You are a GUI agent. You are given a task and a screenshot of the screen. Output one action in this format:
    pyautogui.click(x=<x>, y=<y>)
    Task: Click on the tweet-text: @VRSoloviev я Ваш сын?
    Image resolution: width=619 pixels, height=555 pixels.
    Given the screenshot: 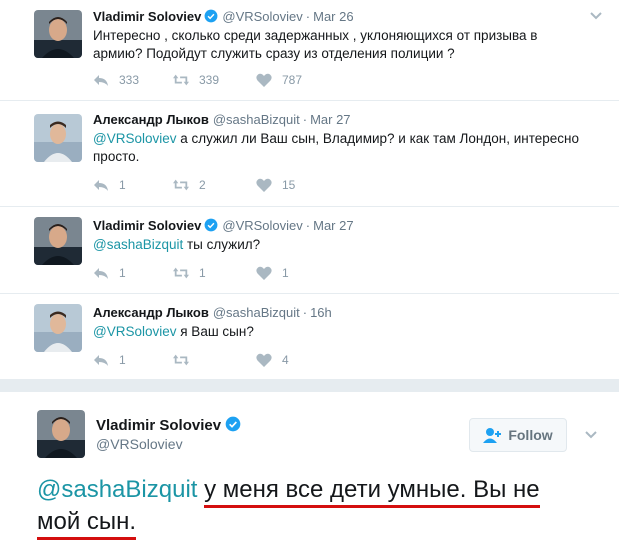 What is the action you would take?
    pyautogui.click(x=348, y=332)
    